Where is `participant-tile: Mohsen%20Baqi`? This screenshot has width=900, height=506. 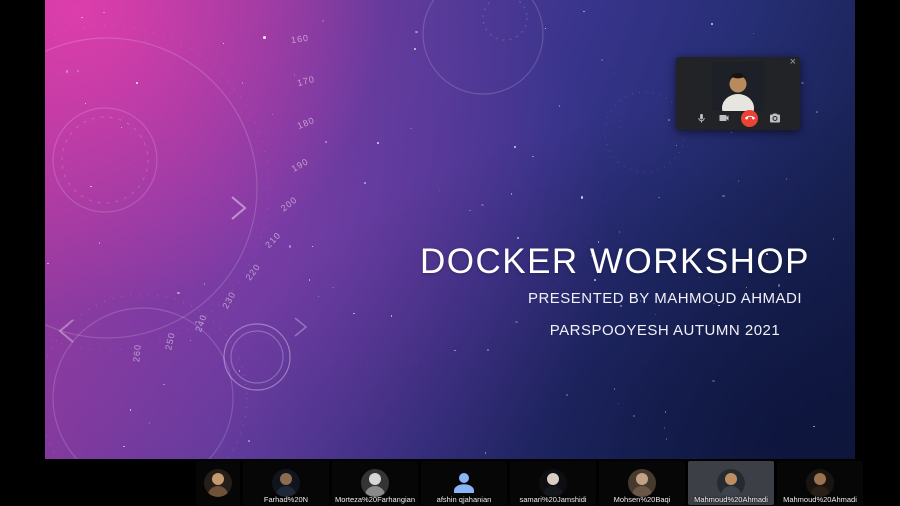 participant-tile: Mohsen%20Baqi is located at coordinates (642, 482).